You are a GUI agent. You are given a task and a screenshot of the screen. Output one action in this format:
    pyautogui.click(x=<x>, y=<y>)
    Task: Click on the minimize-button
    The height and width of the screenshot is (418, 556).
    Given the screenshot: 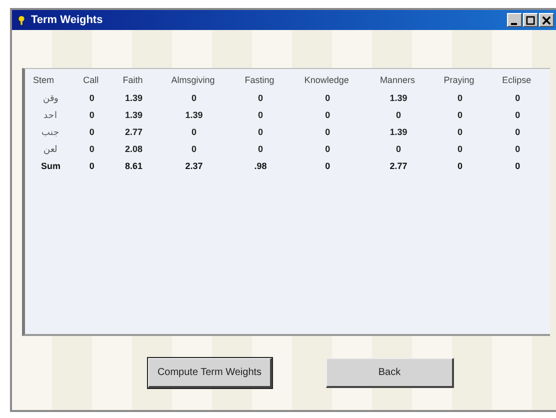 What is the action you would take?
    pyautogui.click(x=514, y=20)
    